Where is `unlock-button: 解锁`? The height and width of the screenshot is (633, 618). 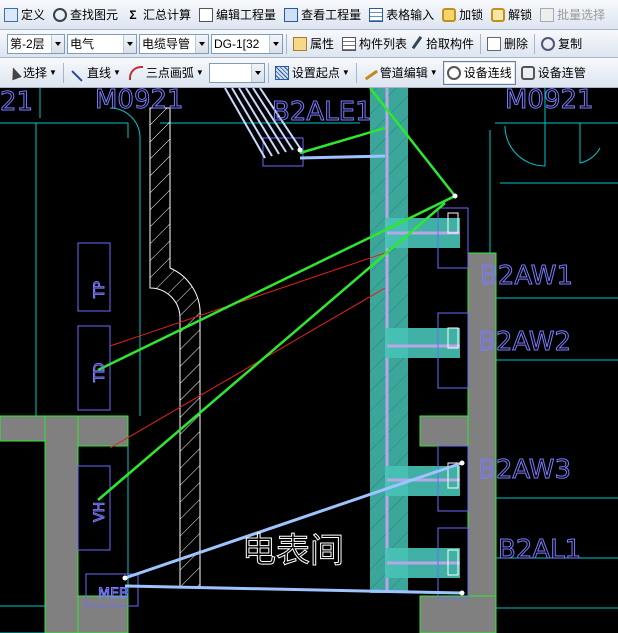 unlock-button: 解锁 is located at coordinates (511, 15).